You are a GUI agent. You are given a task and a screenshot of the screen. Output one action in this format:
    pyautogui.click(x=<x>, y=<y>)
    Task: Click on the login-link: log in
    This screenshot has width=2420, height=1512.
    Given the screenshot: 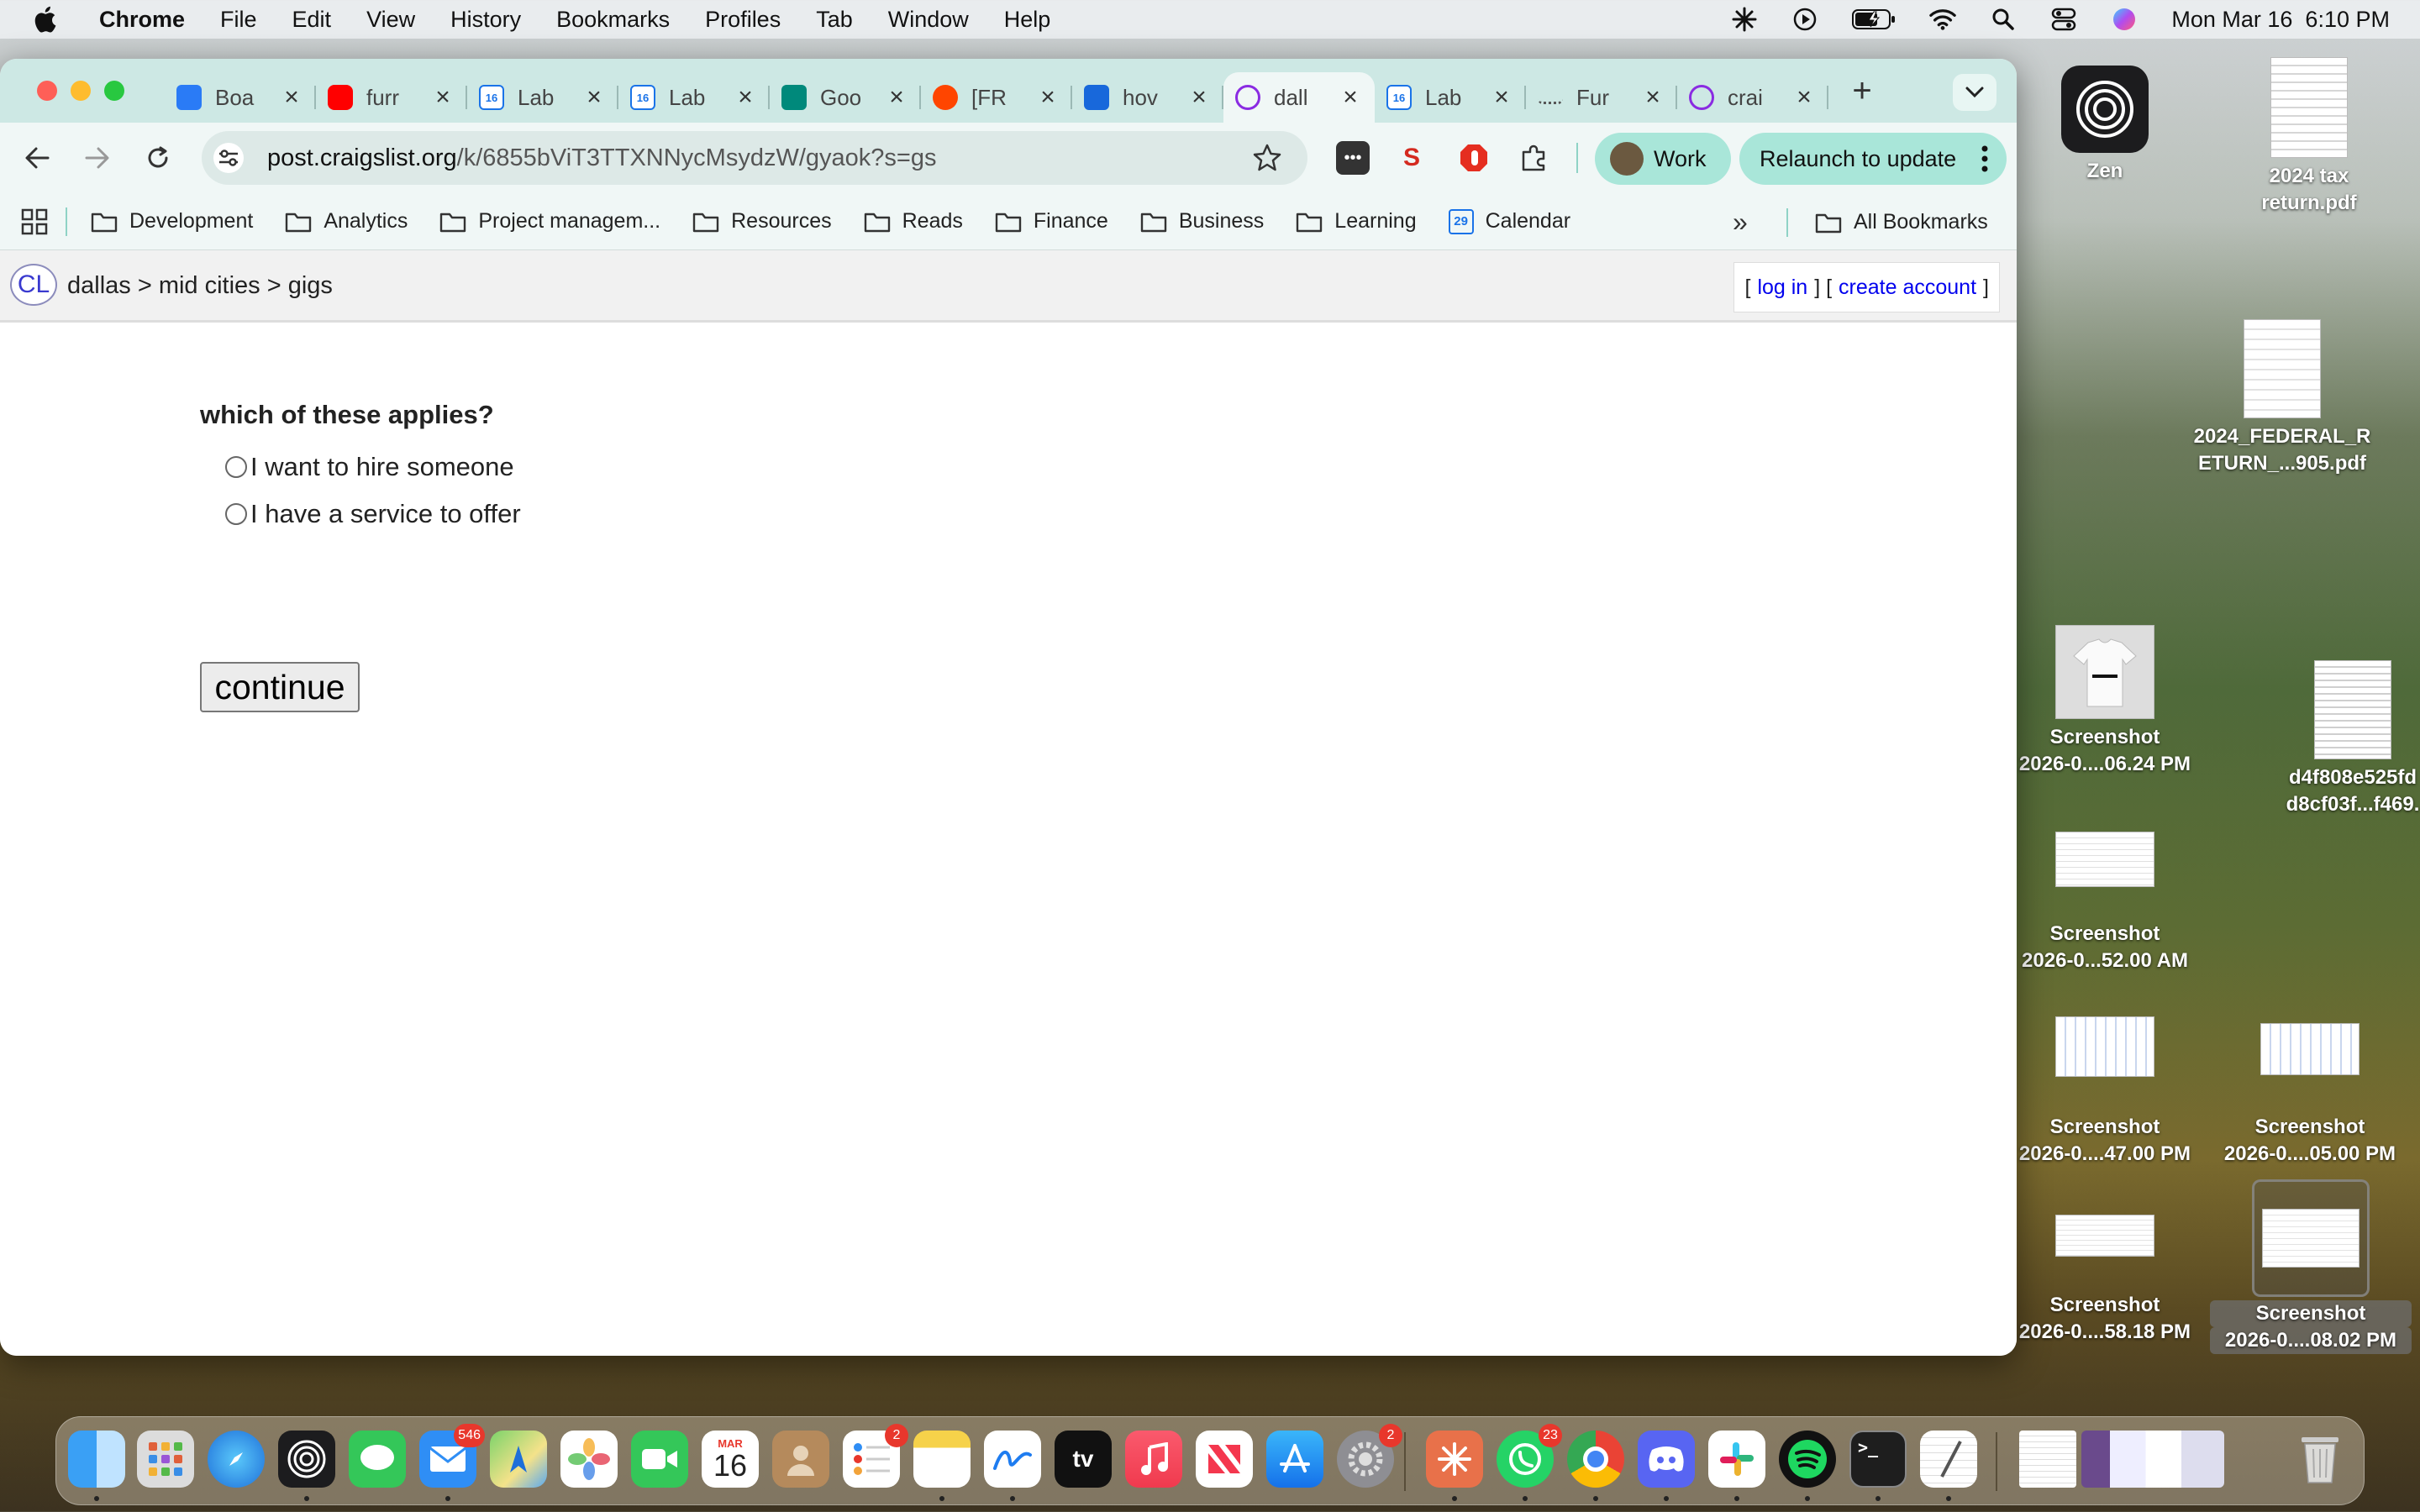 What is the action you would take?
    pyautogui.click(x=1782, y=288)
    